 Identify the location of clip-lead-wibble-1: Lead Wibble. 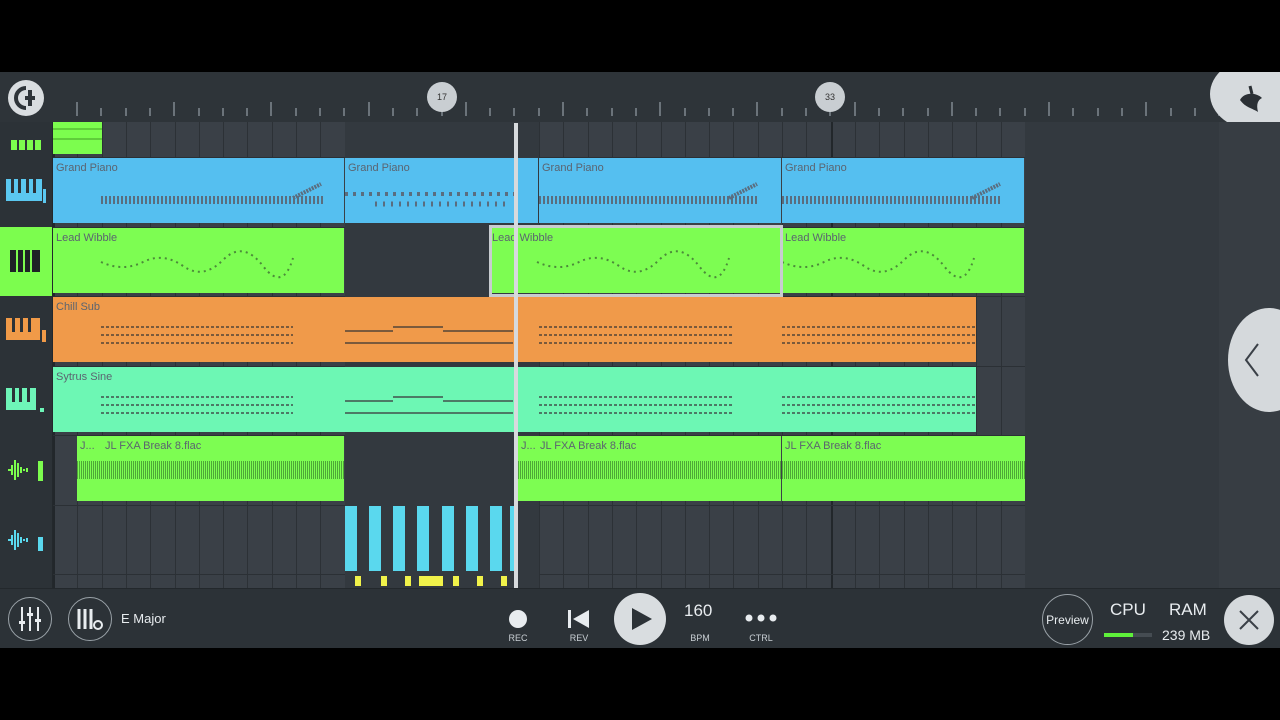
(198, 260).